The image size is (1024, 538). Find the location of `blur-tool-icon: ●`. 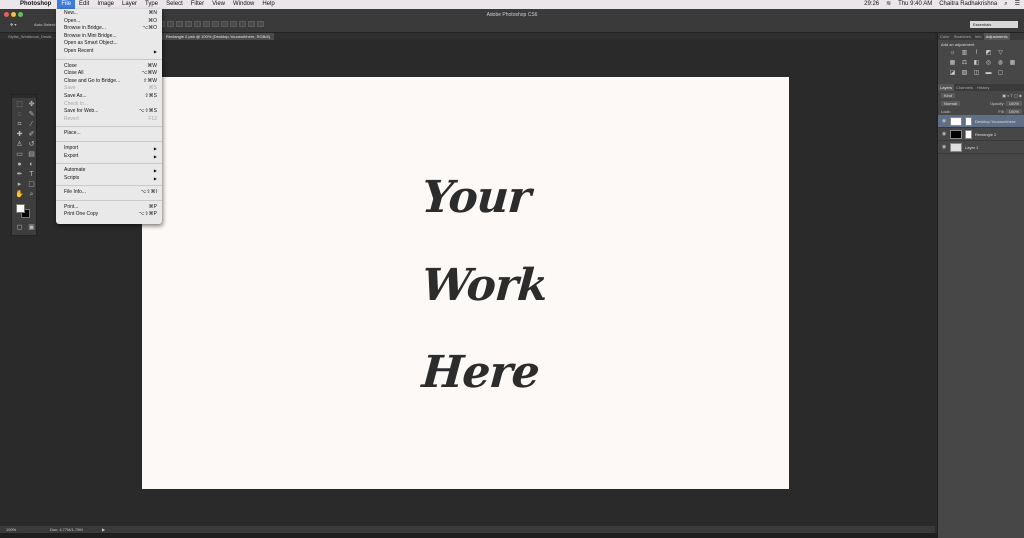

blur-tool-icon: ● is located at coordinates (19, 164).